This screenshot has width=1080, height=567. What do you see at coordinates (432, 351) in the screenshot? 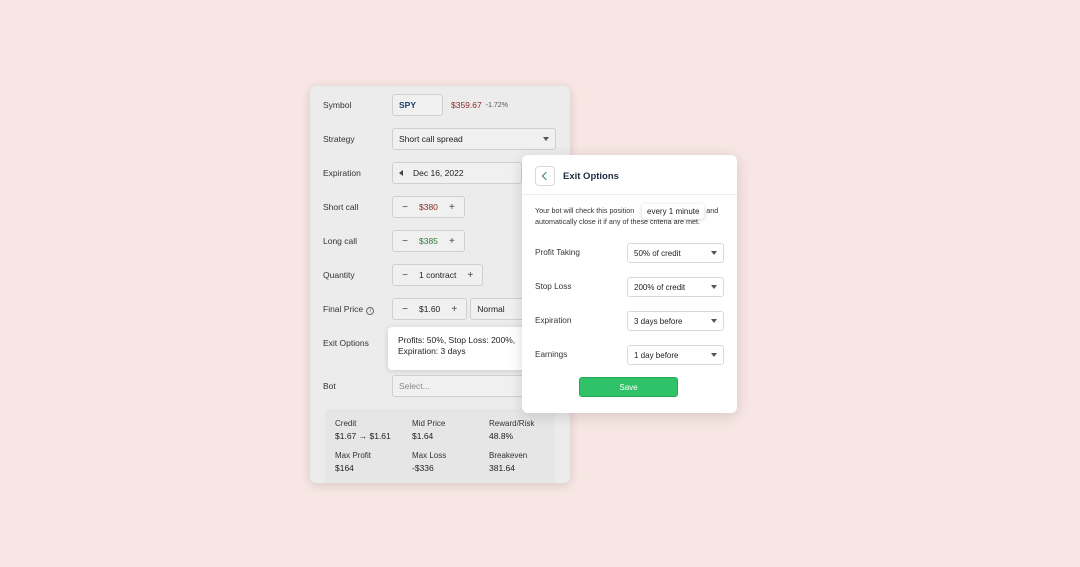
I see `exit-summary-line2: Expiration: 3 days` at bounding box center [432, 351].